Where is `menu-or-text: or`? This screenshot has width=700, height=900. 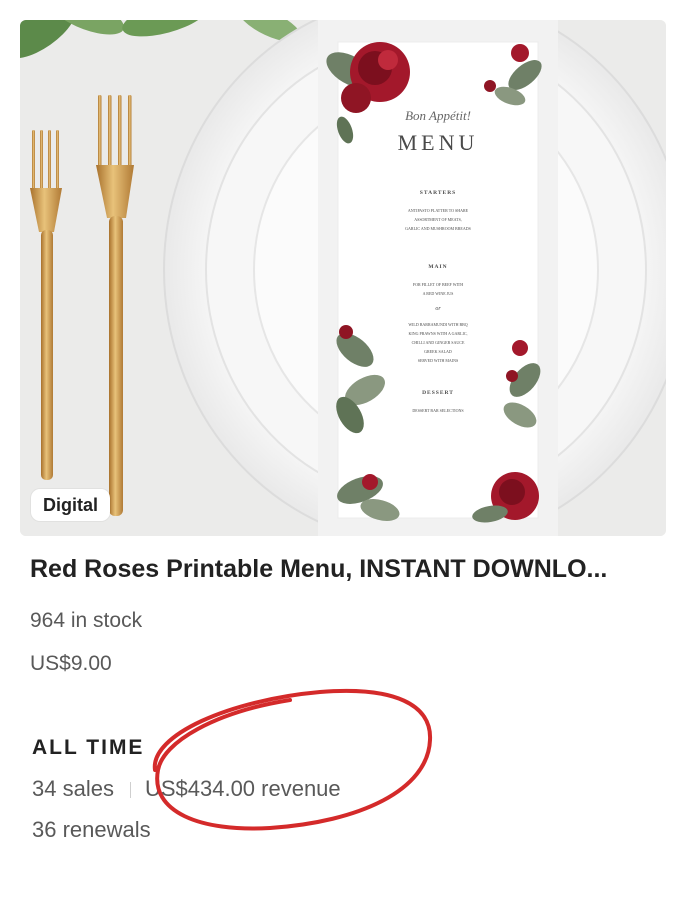
menu-or-text: or is located at coordinates (438, 309).